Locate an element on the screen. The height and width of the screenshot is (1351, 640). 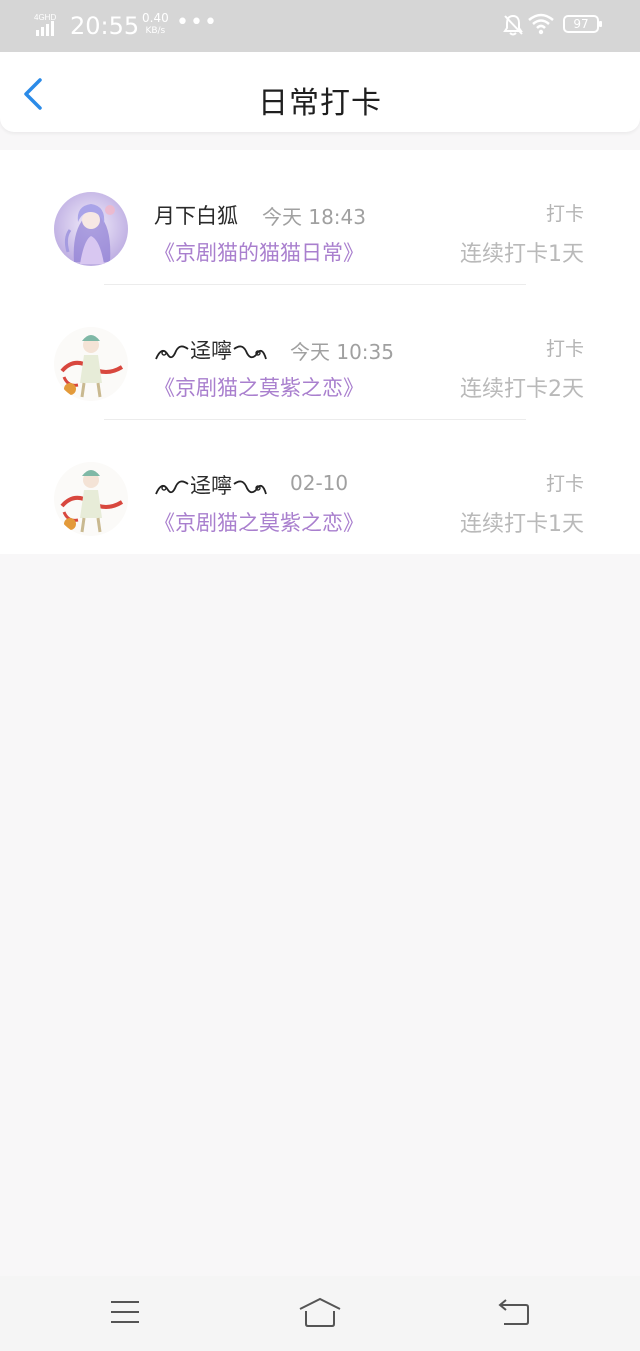
checkin-time: 今天 10:35 is located at coordinates (342, 352).